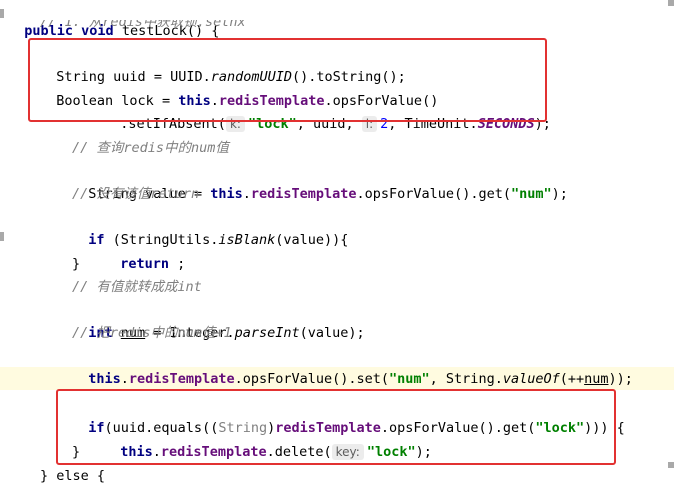 This screenshot has width=674, height=488. Describe the element at coordinates (336, 427) in the screenshot. I see `annotation-box-lock-release` at that location.